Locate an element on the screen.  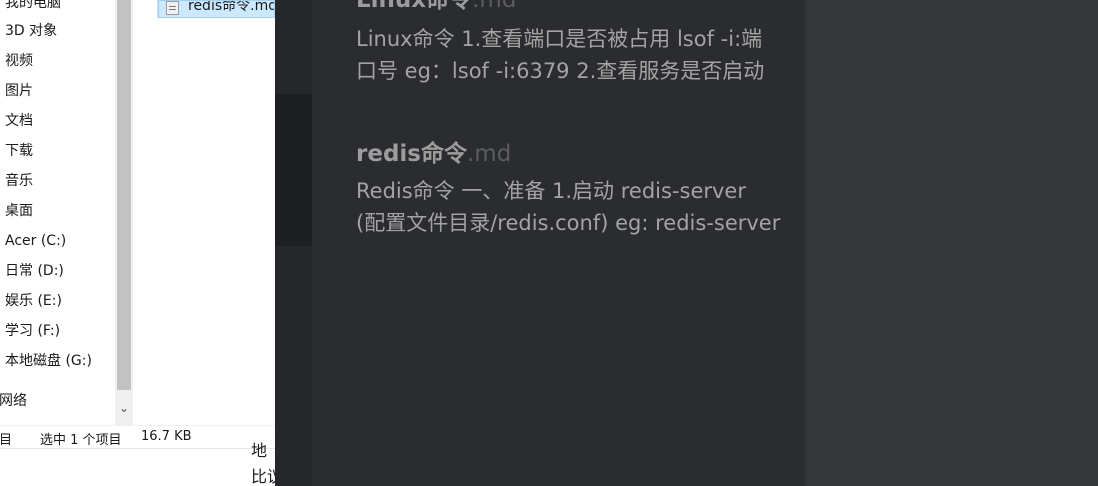
nav-item-drive-c: Acer (C:) is located at coordinates (35, 241).